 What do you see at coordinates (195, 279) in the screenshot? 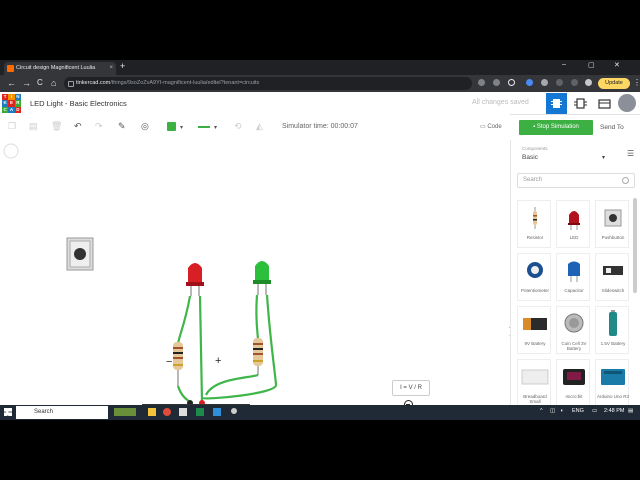
I see `red-led-component` at bounding box center [195, 279].